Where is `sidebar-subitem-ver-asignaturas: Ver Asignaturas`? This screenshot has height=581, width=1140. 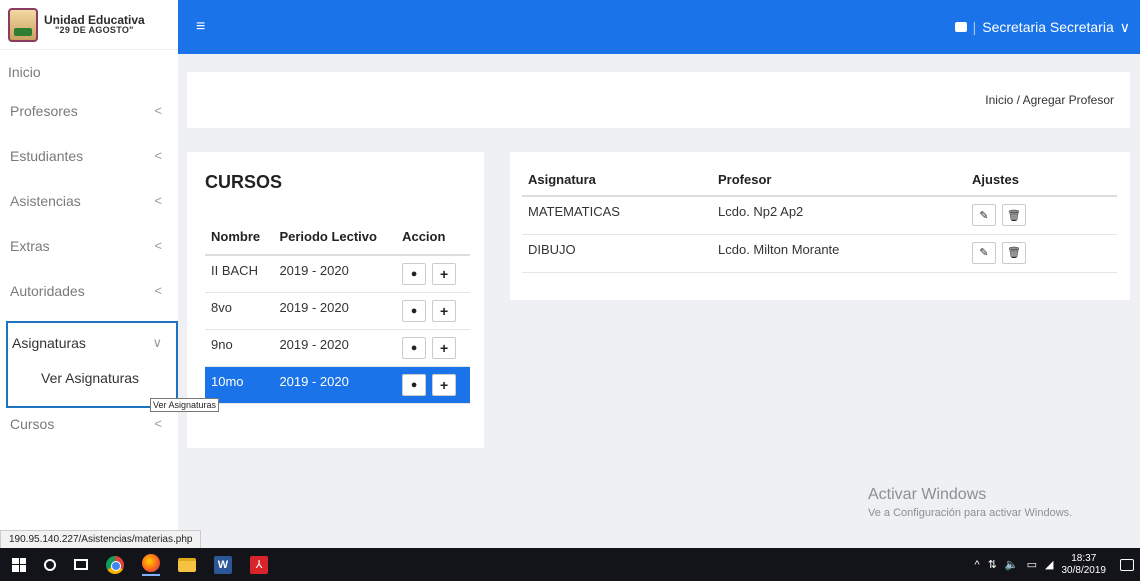 sidebar-subitem-ver-asignaturas: Ver Asignaturas is located at coordinates (92, 378).